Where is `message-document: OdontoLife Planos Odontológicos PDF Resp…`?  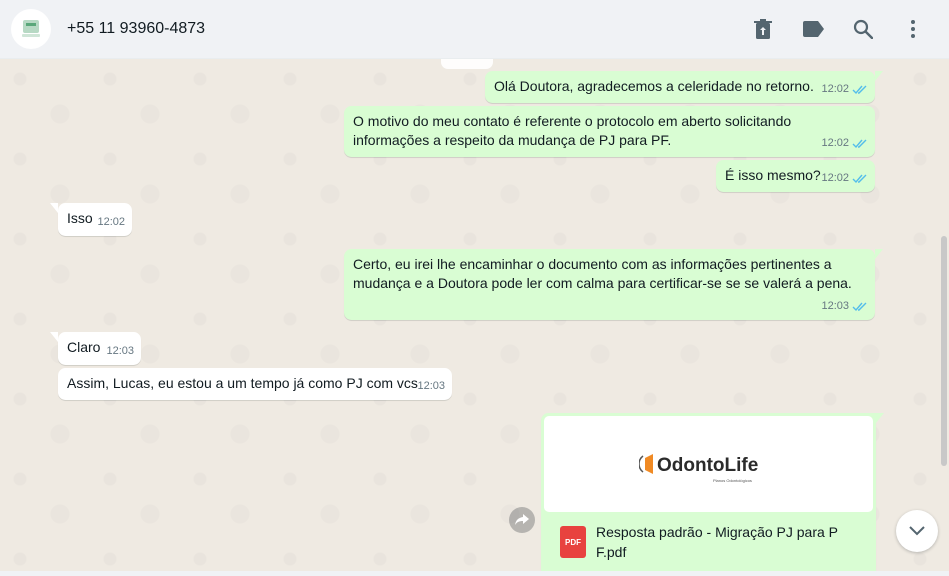 message-document: OdontoLife Planos Odontológicos PDF Resp… is located at coordinates (712, 492).